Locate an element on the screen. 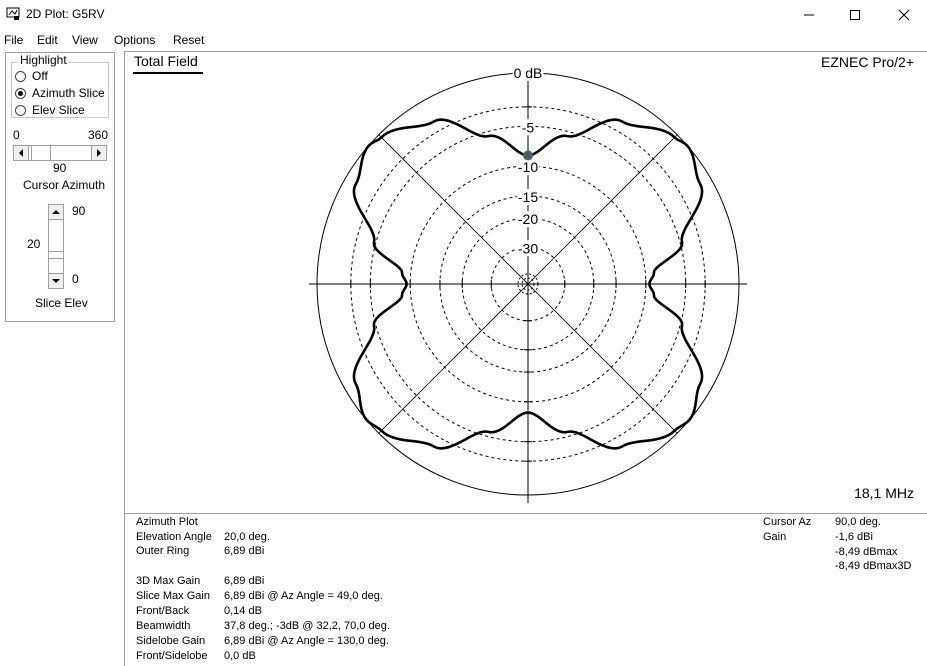  title-bar: 2D Plot: G5RV is located at coordinates (463, 15).